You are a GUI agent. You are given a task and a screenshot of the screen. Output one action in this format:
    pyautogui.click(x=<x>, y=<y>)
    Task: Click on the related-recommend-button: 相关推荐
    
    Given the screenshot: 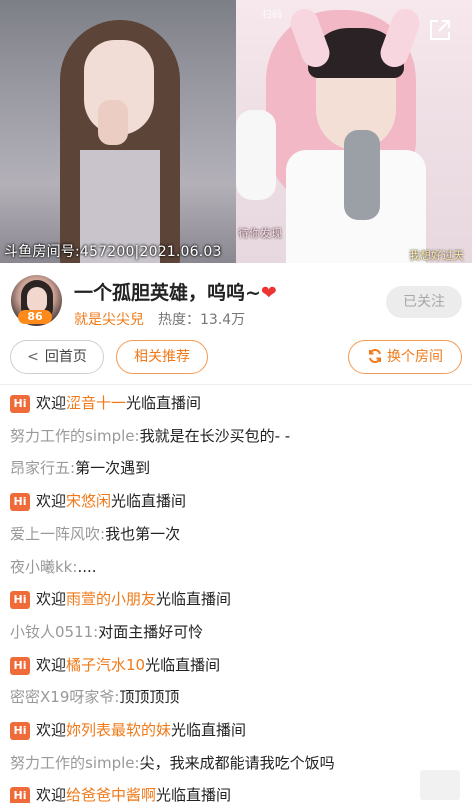 What is the action you would take?
    pyautogui.click(x=162, y=357)
    